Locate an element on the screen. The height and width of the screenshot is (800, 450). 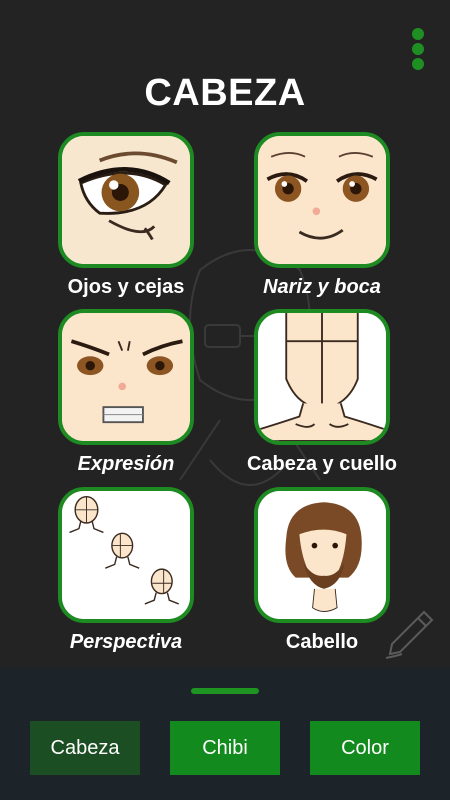
tile-ojos-y-cejas: Ojos y cejas is located at coordinates (126, 215).